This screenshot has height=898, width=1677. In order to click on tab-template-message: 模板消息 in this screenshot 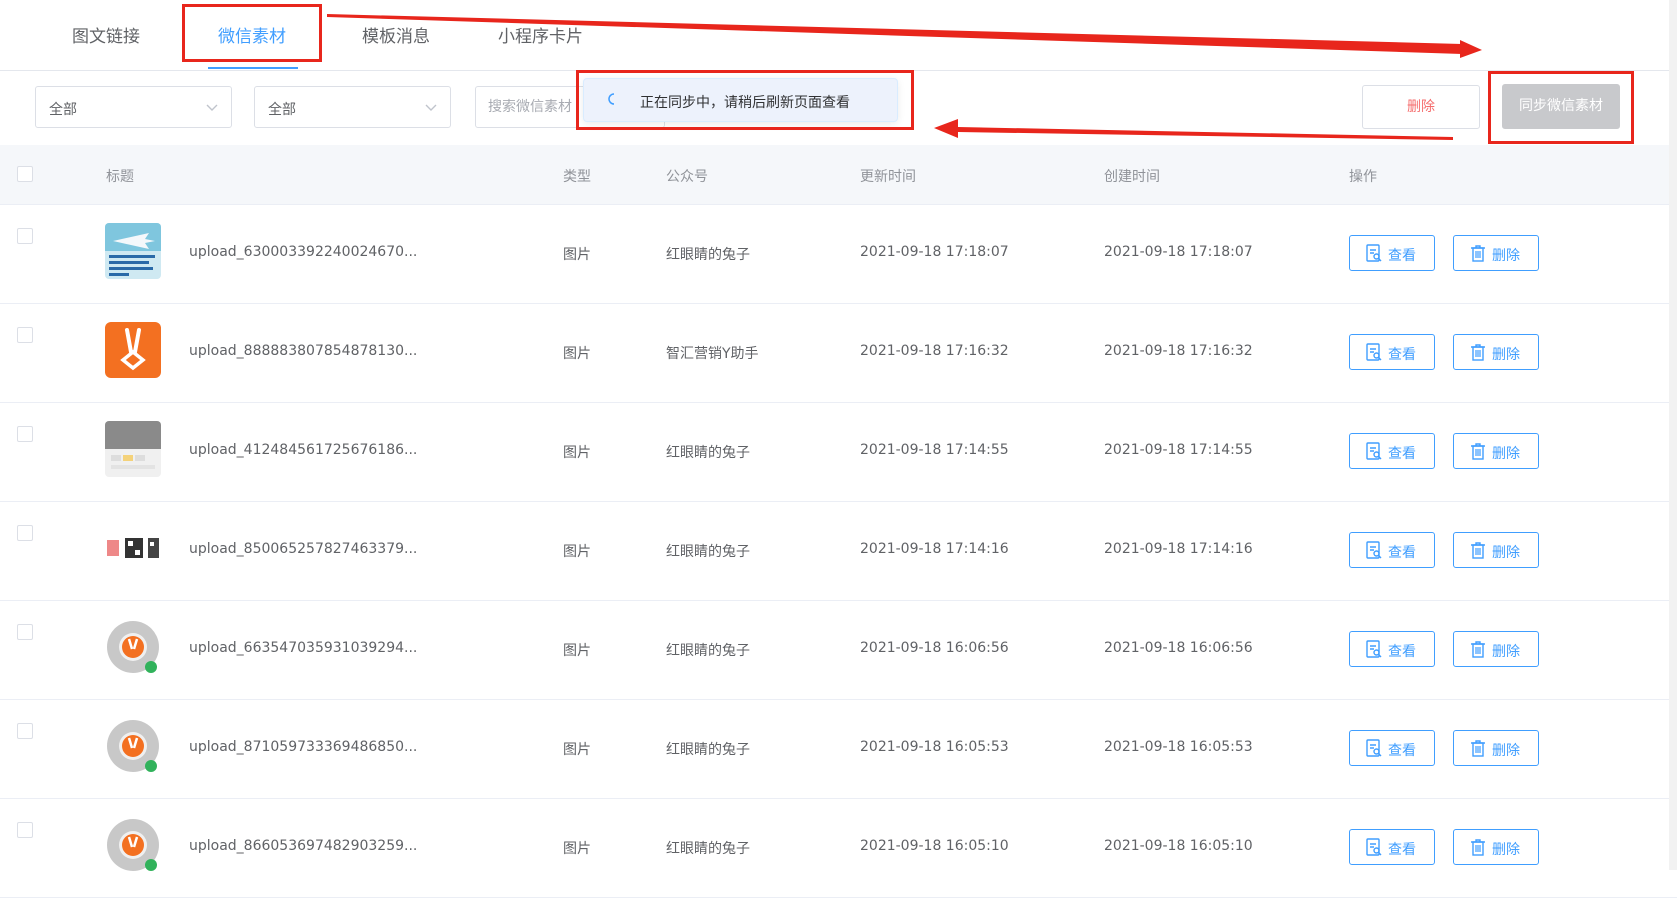, I will do `click(396, 34)`.